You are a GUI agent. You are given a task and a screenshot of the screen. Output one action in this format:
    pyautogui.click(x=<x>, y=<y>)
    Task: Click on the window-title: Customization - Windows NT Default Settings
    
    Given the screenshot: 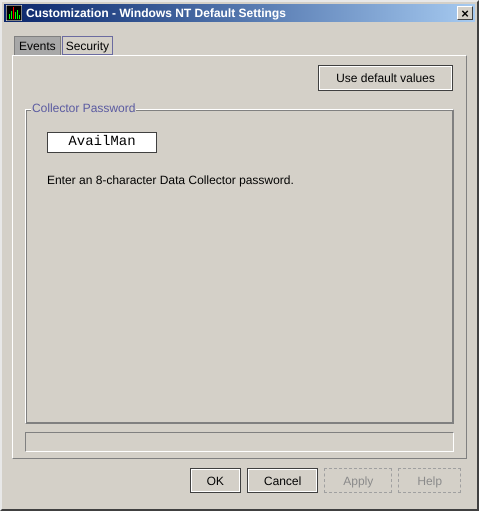 What is the action you would take?
    pyautogui.click(x=156, y=13)
    